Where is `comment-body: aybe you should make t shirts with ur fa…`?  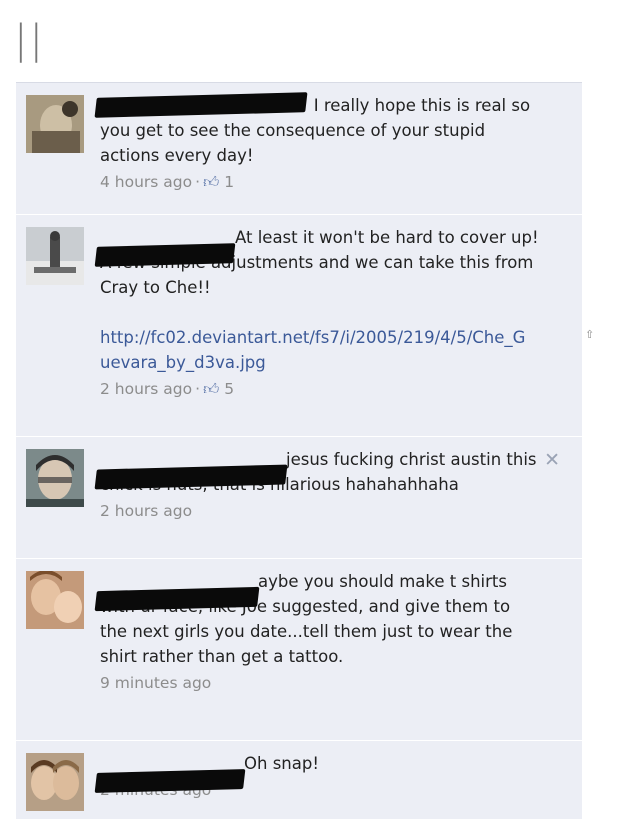 comment-body: aybe you should make t shirts with ur fa… is located at coordinates (317, 632).